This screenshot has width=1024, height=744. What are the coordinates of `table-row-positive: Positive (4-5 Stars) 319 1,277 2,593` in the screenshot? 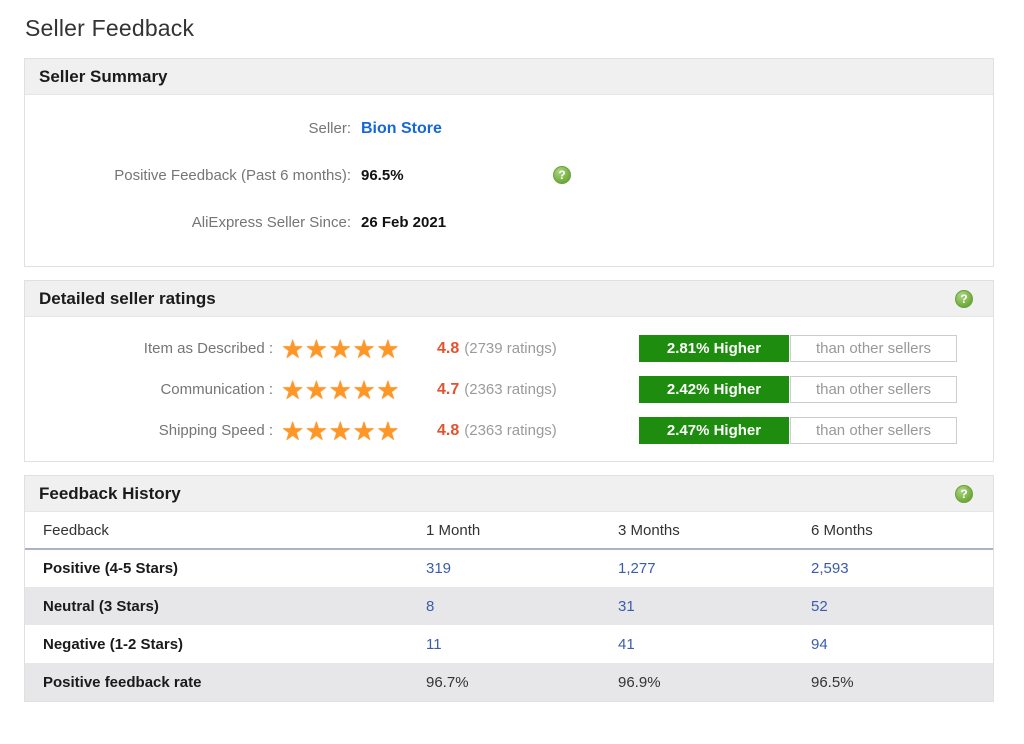 It's located at (509, 568).